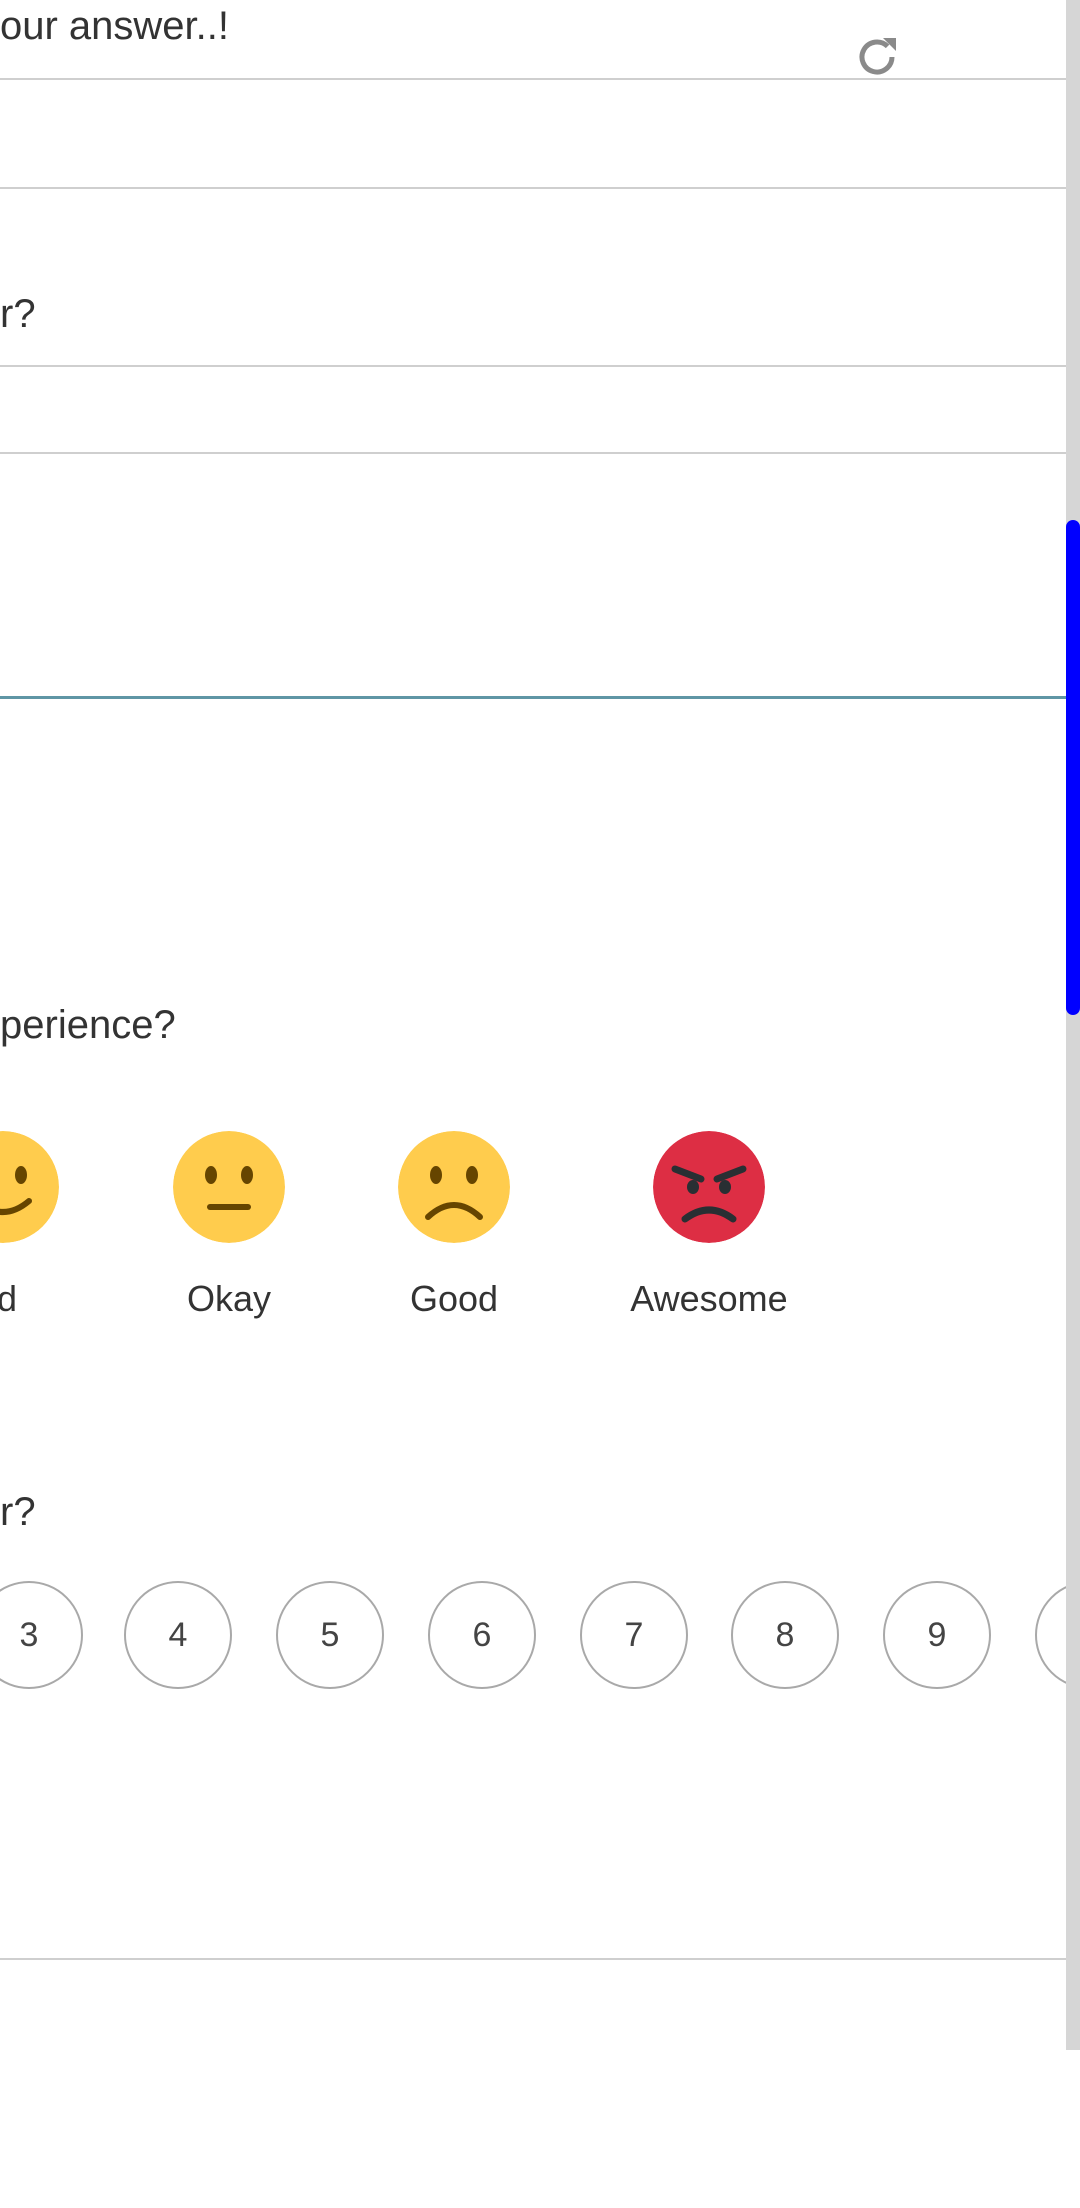  What do you see at coordinates (9, 1298) in the screenshot?
I see `emoji-label: ad` at bounding box center [9, 1298].